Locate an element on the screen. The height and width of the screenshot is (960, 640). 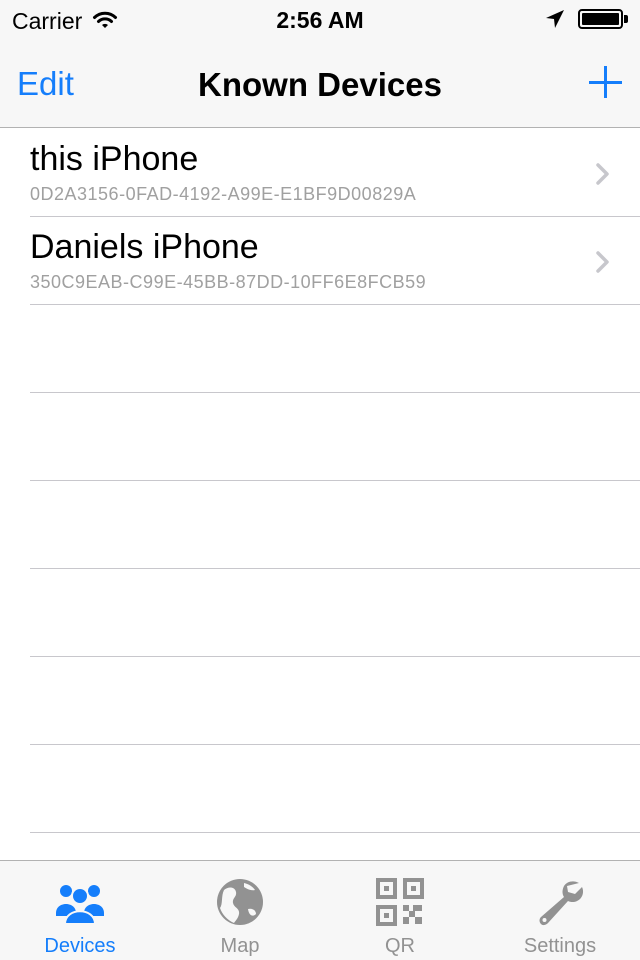
device-name: this iPhone is located at coordinates (114, 159).